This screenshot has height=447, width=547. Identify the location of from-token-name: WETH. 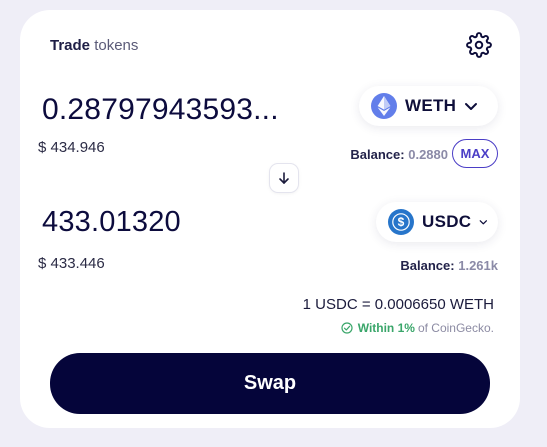
(431, 105).